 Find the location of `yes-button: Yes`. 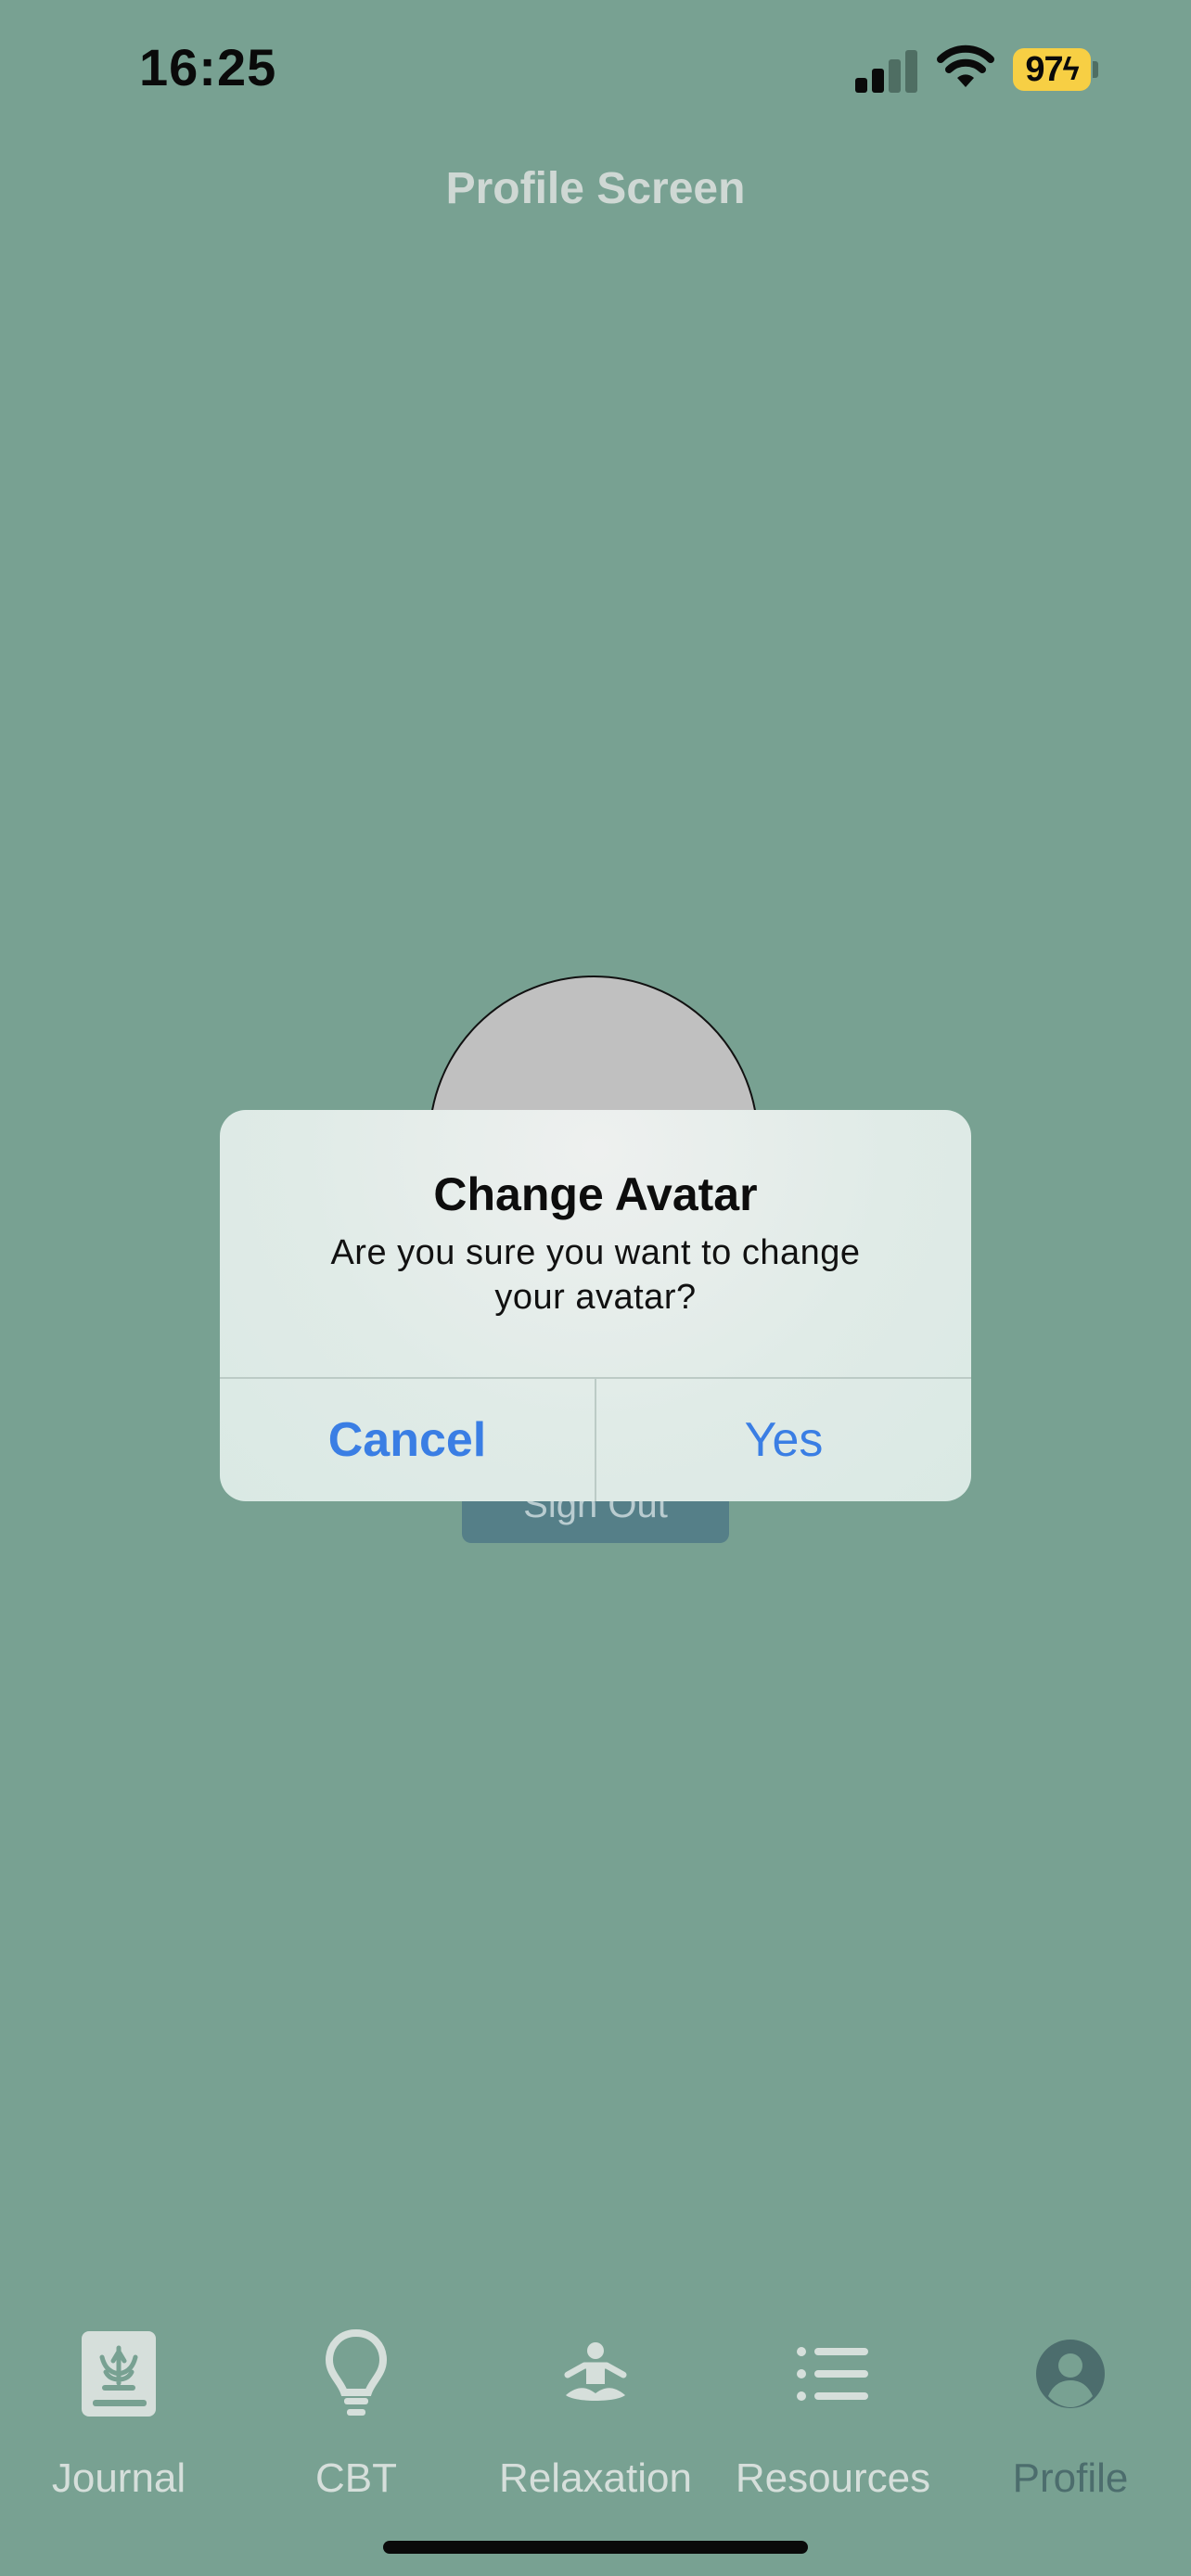

yes-button: Yes is located at coordinates (783, 1440).